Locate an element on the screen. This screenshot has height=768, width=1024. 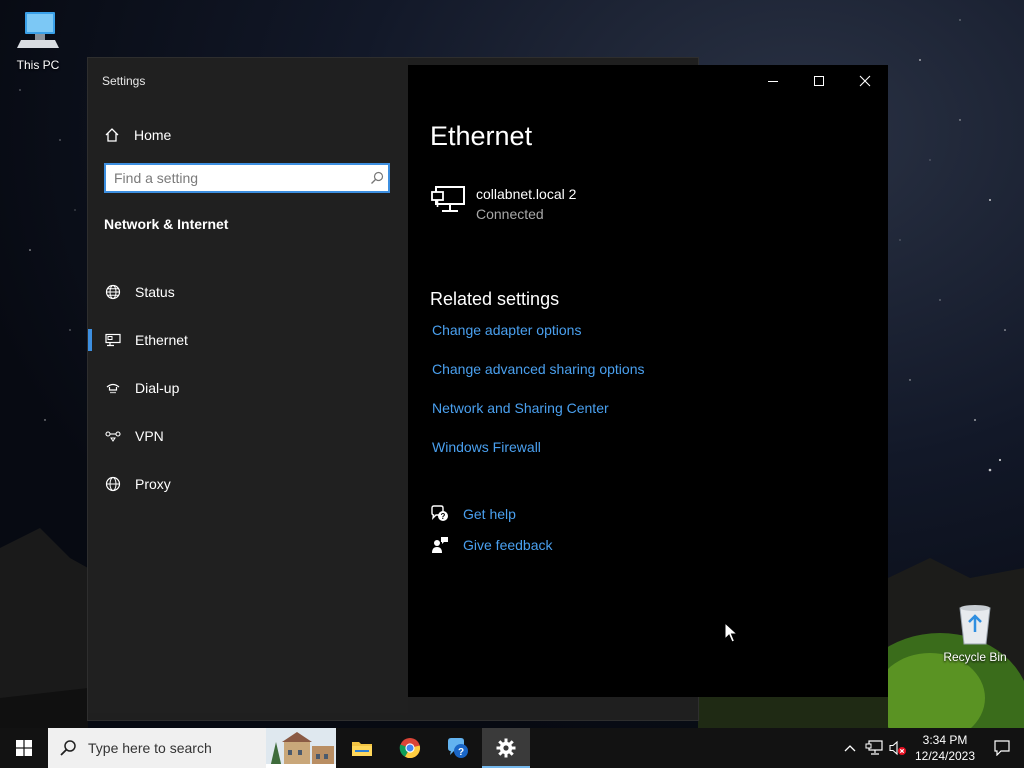
home-nav-item: Home is located at coordinates (137, 135).